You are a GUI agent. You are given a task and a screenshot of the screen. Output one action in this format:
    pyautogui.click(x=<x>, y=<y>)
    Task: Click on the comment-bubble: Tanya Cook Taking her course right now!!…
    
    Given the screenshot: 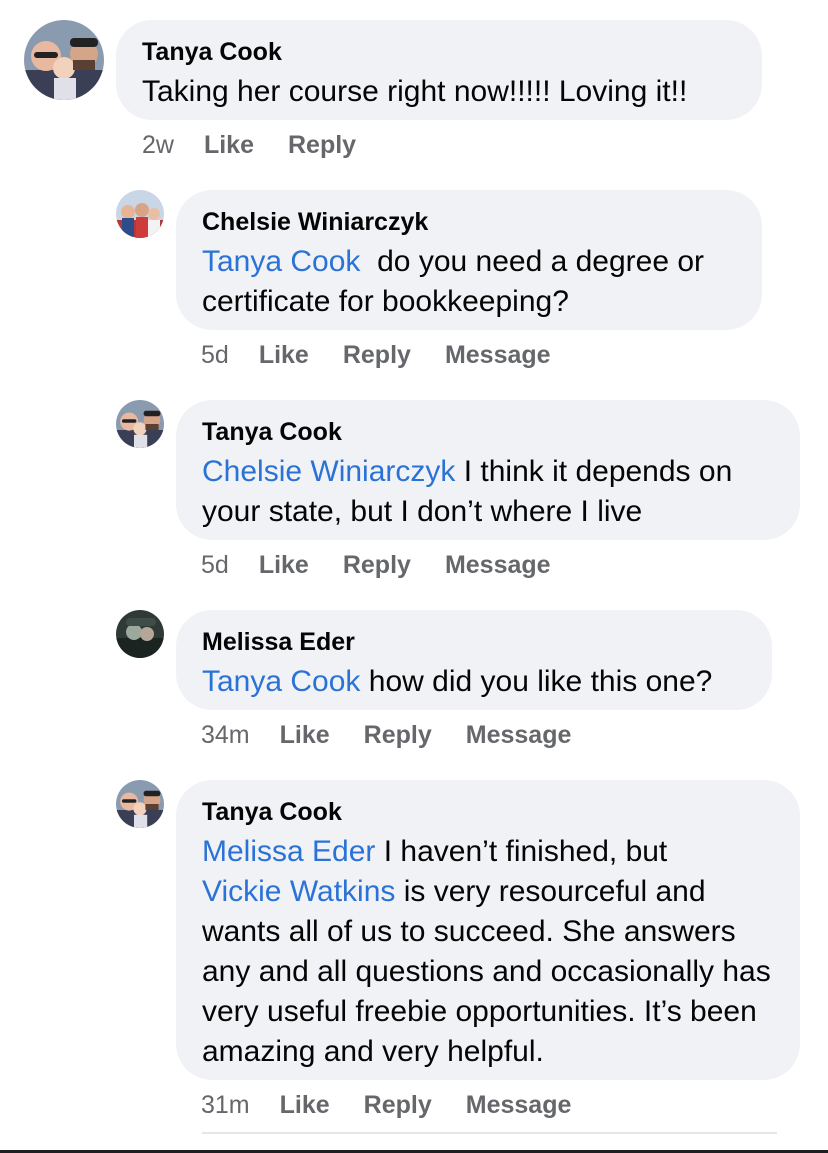 What is the action you would take?
    pyautogui.click(x=439, y=70)
    